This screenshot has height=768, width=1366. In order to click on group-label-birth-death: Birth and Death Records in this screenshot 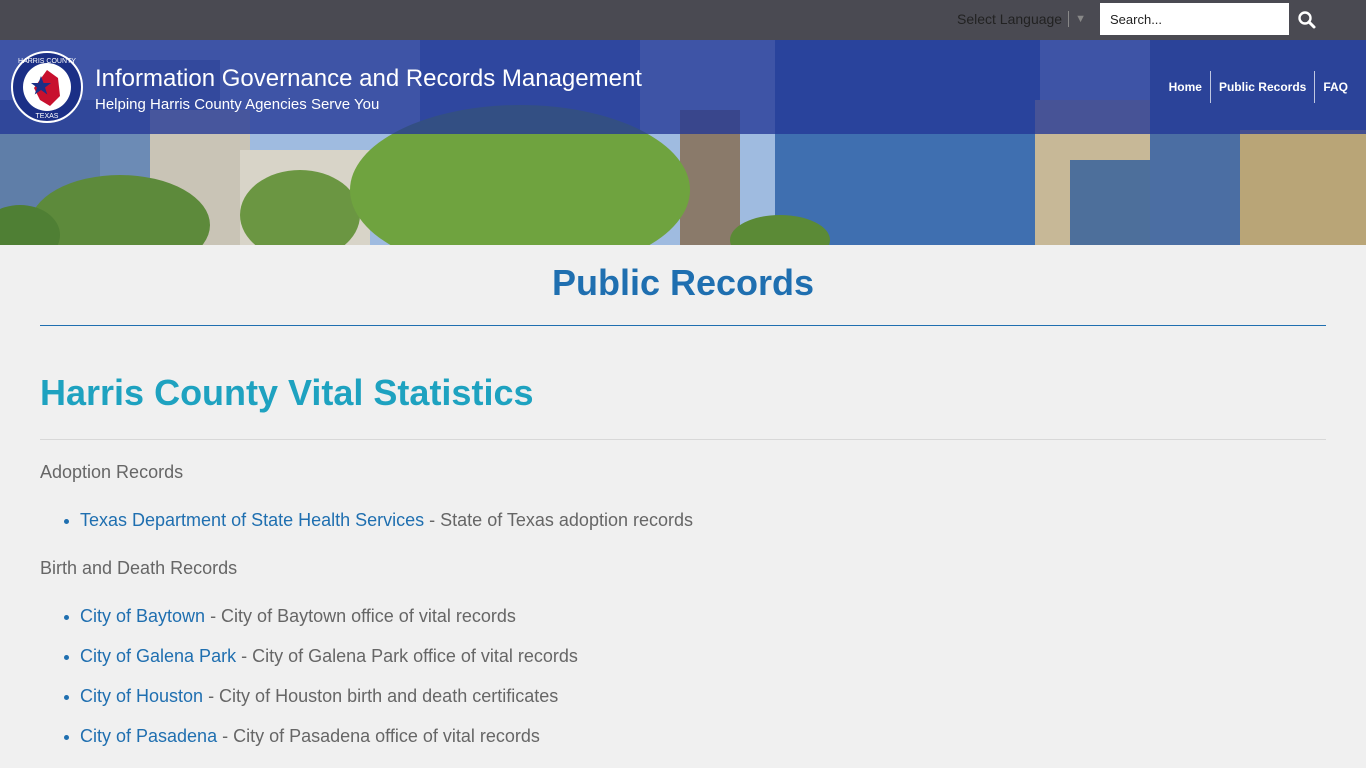, I will do `click(139, 568)`.